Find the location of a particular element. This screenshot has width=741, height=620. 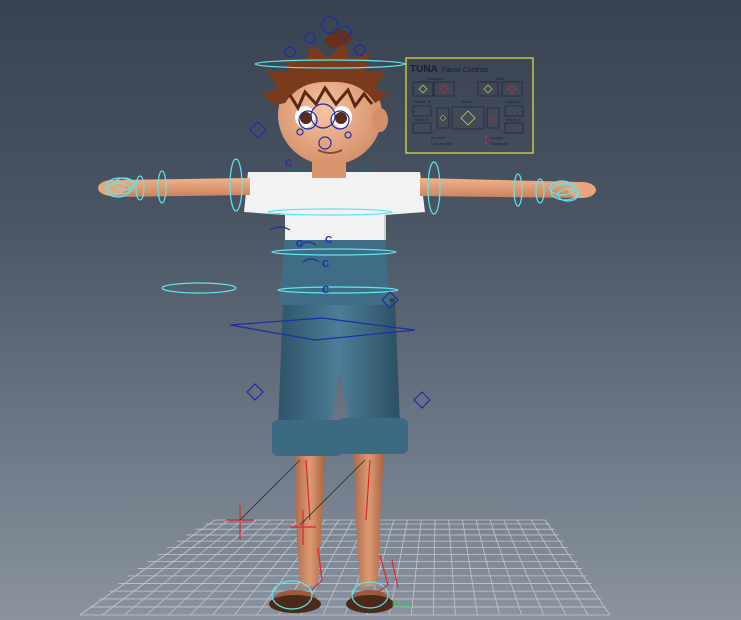

character-shorts is located at coordinates (340, 377).